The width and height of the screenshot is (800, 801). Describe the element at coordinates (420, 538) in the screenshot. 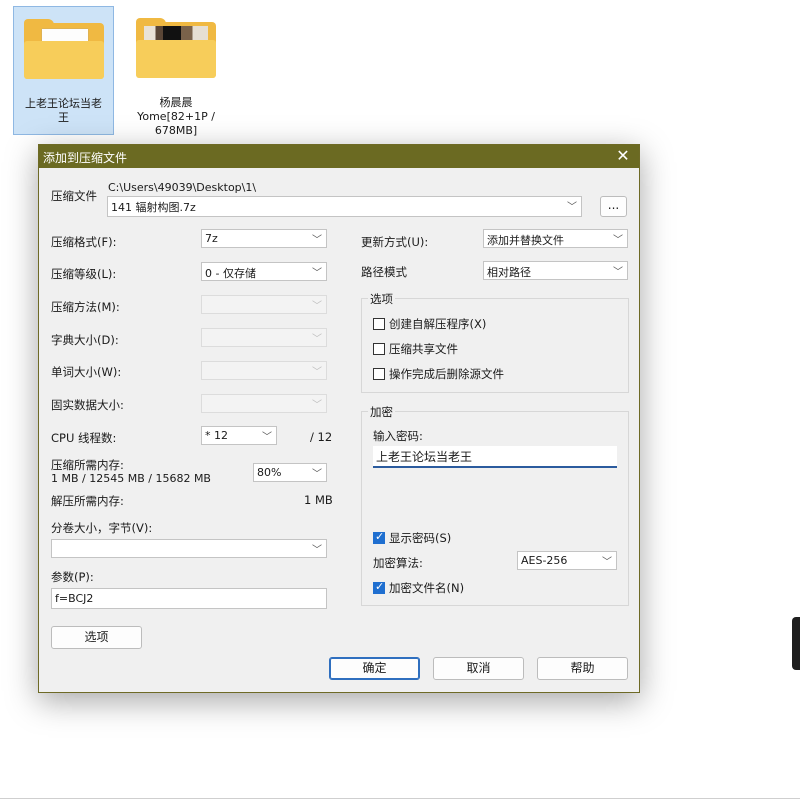

I see `show-password-label: 显示密码(S)` at that location.